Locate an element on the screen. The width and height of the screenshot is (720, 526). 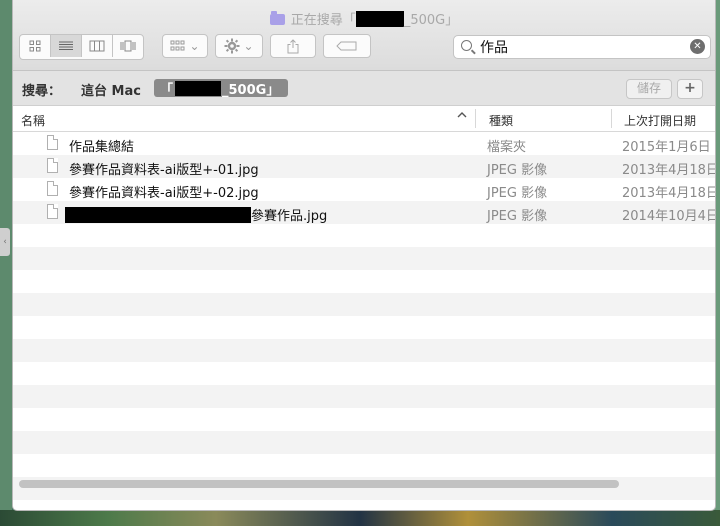
file-name: 參賽作品資料表-ai版型+-01.jpg is located at coordinates (164, 170).